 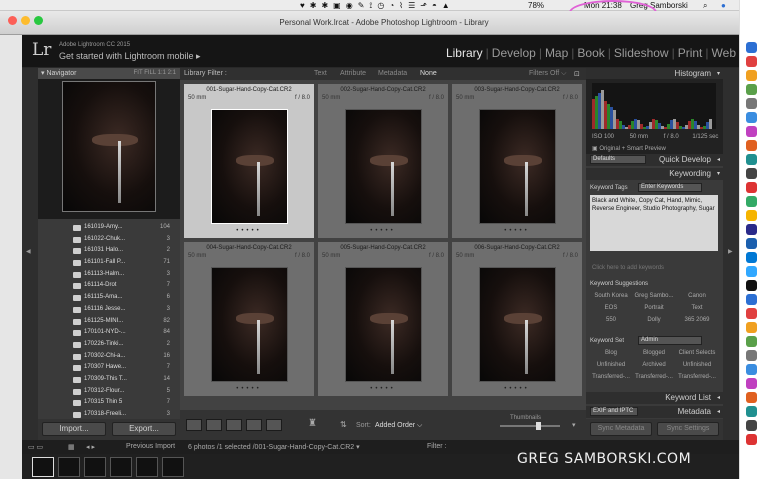 What do you see at coordinates (670, 340) in the screenshot?
I see `keyword-set-select: Admin` at bounding box center [670, 340].